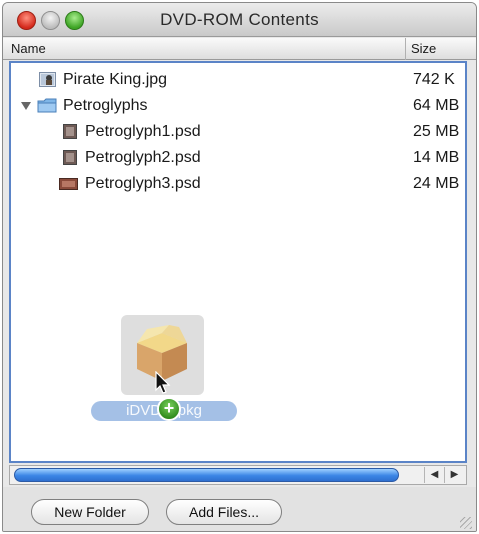 The width and height of the screenshot is (479, 534). What do you see at coordinates (238, 80) in the screenshot?
I see `list-item: Pirate King.jpg 742 K` at bounding box center [238, 80].